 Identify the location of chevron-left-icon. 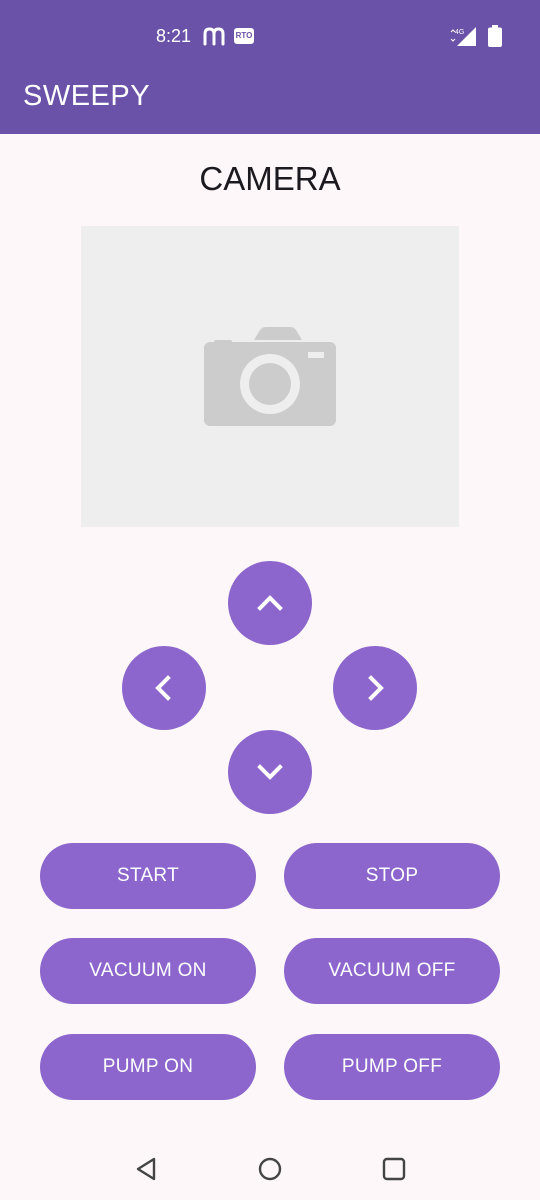
(163, 688).